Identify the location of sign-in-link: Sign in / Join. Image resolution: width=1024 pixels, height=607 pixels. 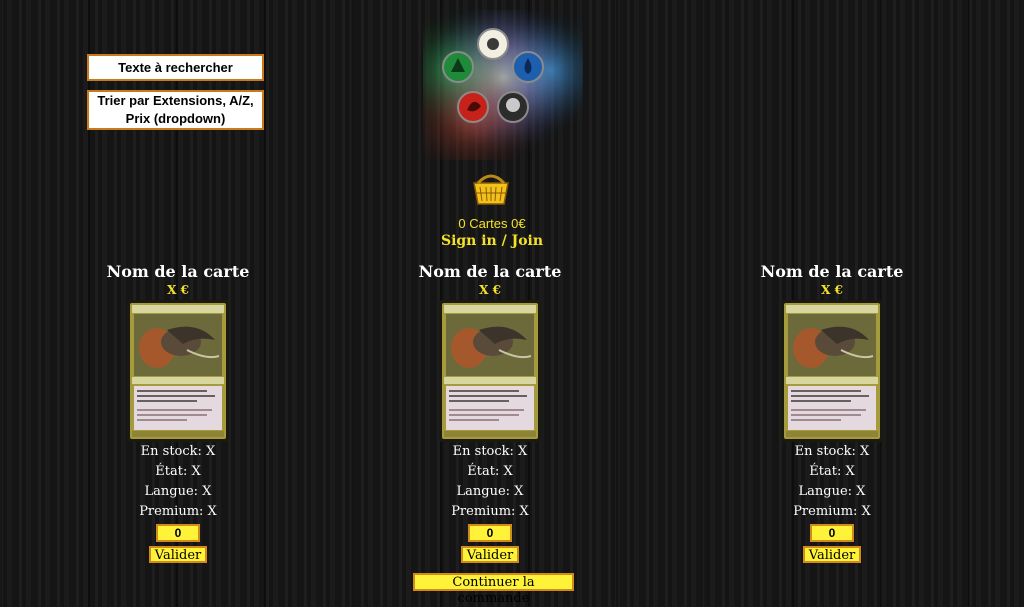
(492, 241).